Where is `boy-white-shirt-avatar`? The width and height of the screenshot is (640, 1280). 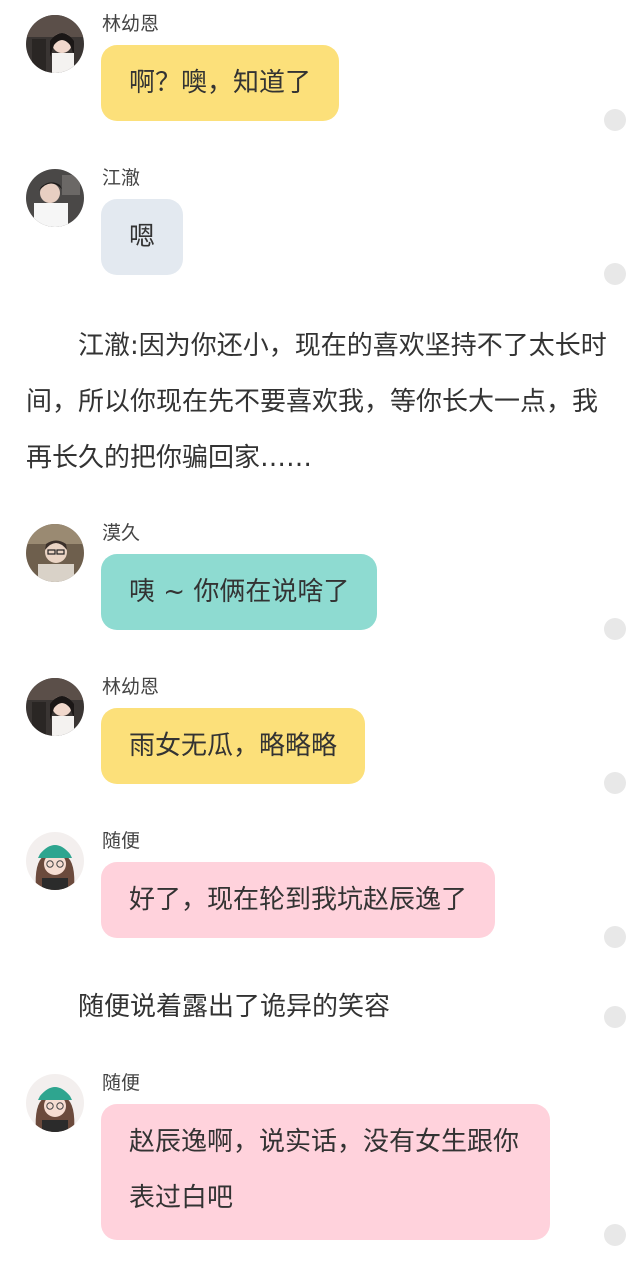
boy-white-shirt-avatar is located at coordinates (55, 198).